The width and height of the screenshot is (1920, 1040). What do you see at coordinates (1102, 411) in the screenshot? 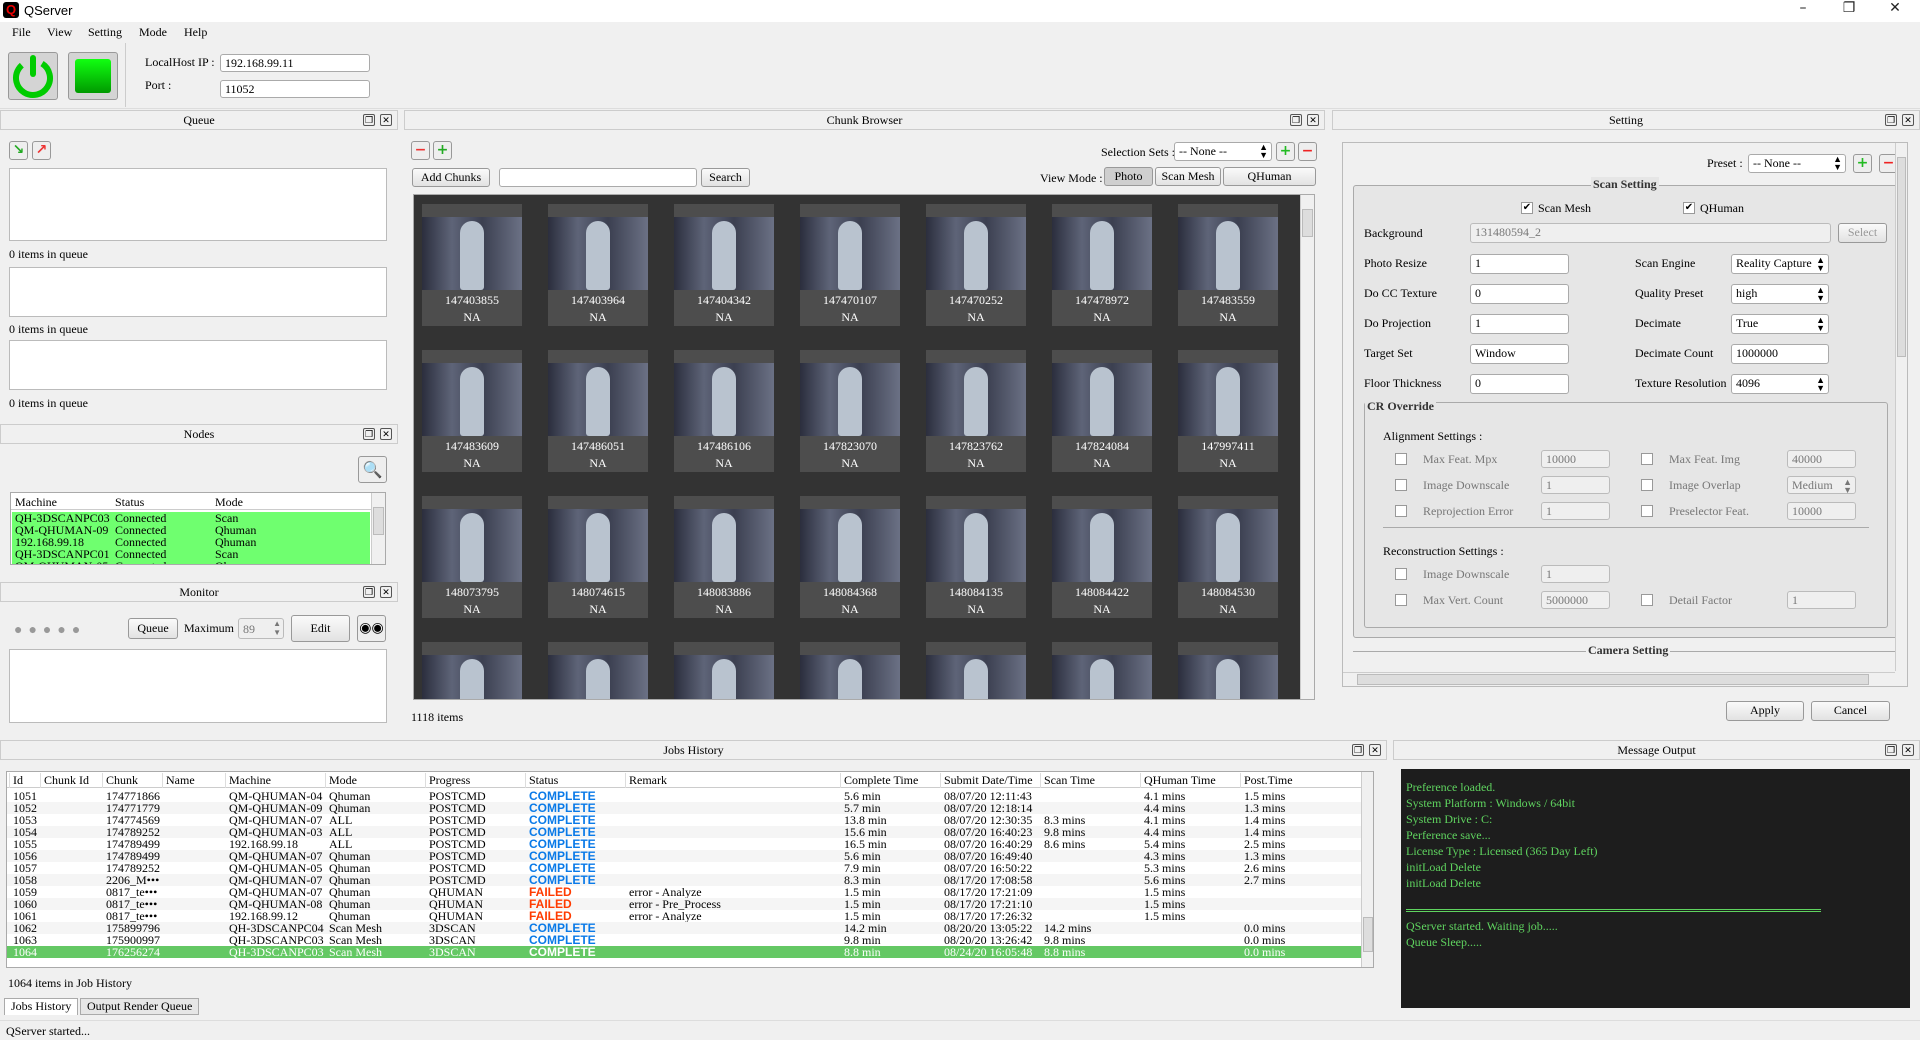
I see `chunk-item: 147824084 NA` at bounding box center [1102, 411].